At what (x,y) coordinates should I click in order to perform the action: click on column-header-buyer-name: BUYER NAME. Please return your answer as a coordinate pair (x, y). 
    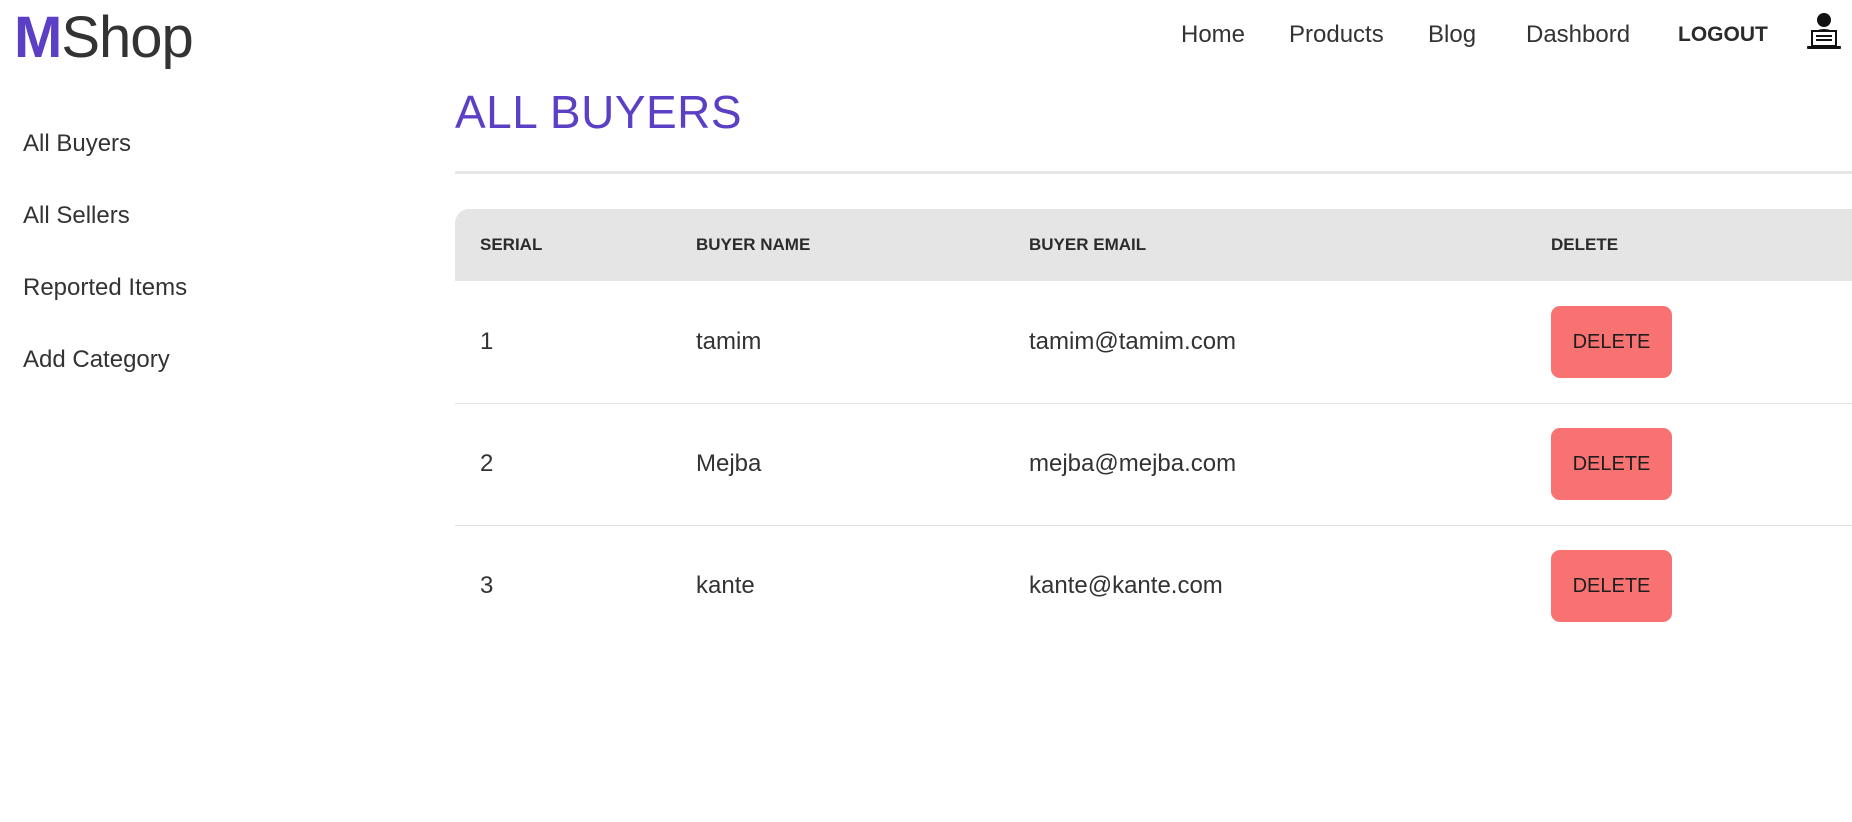
    Looking at the image, I should click on (753, 244).